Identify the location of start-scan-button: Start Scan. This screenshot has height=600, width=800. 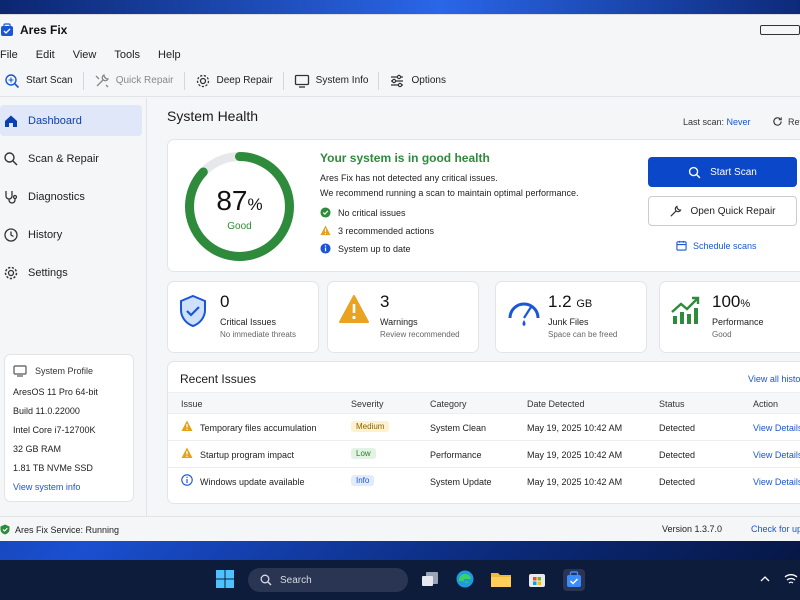
(722, 172).